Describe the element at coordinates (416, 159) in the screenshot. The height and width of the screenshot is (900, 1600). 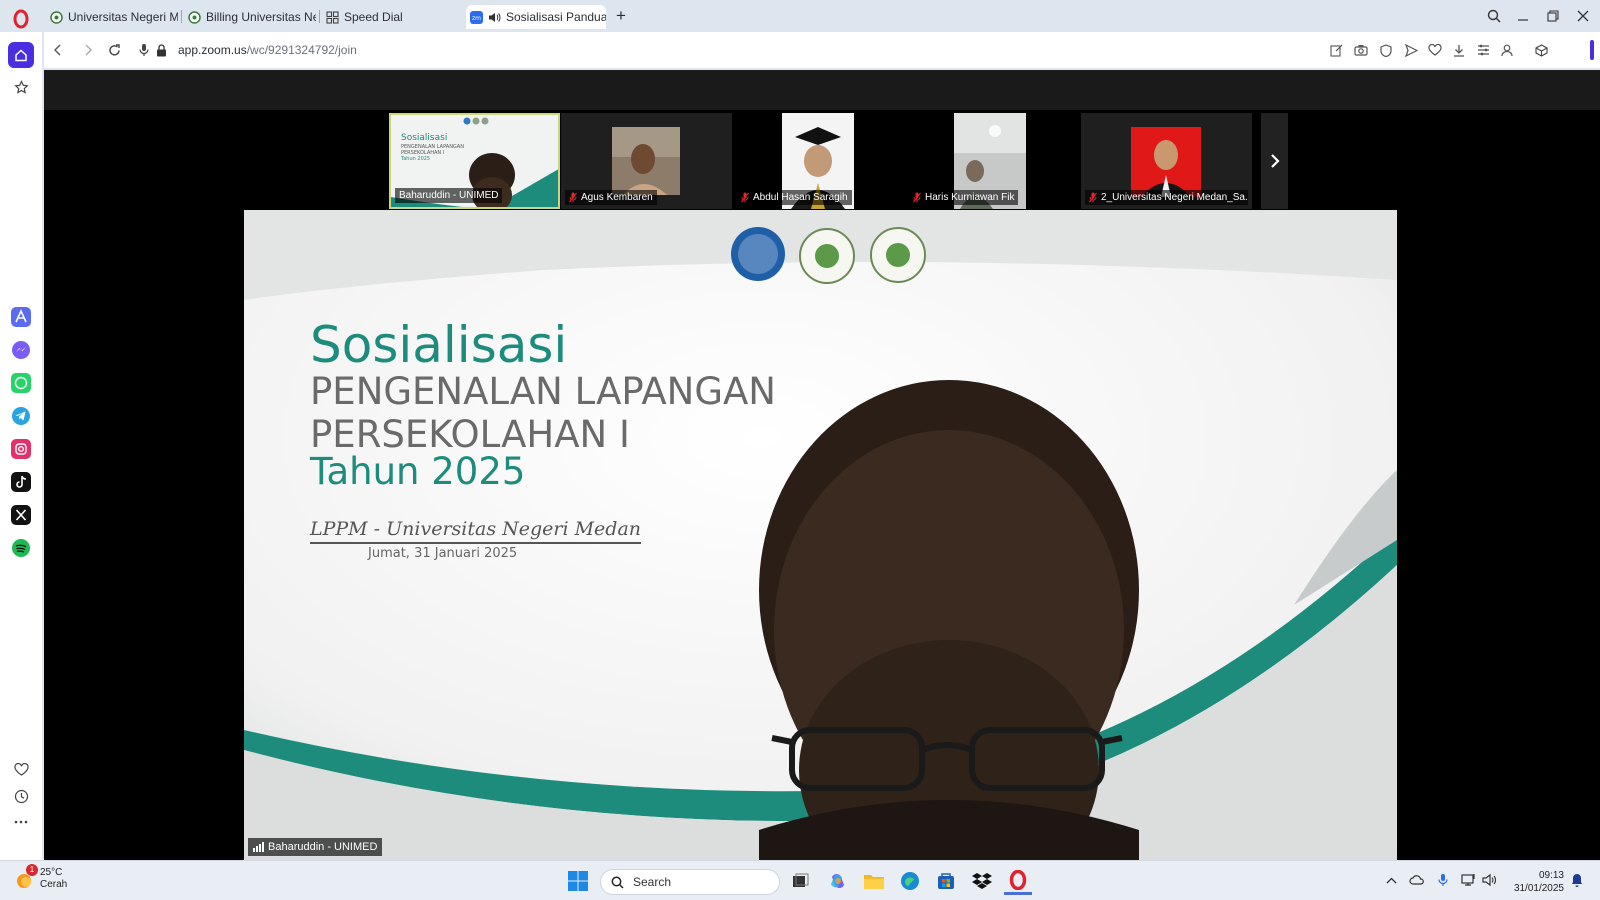
I see `thumb-slide-line3: Tahun 2025` at that location.